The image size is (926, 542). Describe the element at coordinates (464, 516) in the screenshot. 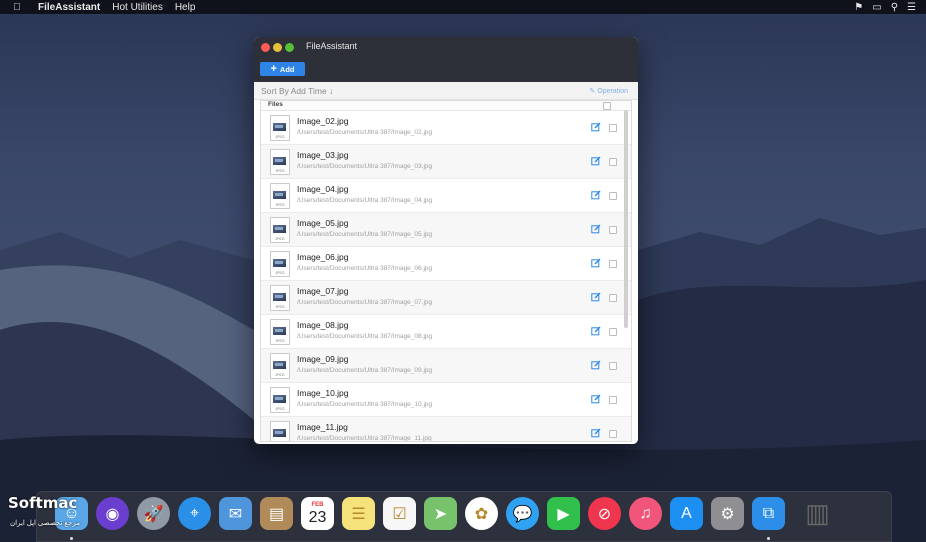

I see `dock: ☺ ◉ 🚀 ⌖ ✉ ▤ FEB 23 ☰ ☑ ➤ ✿ 💬 ▶ ⊘ ♫ A ⚙ ⧉ ▥` at that location.